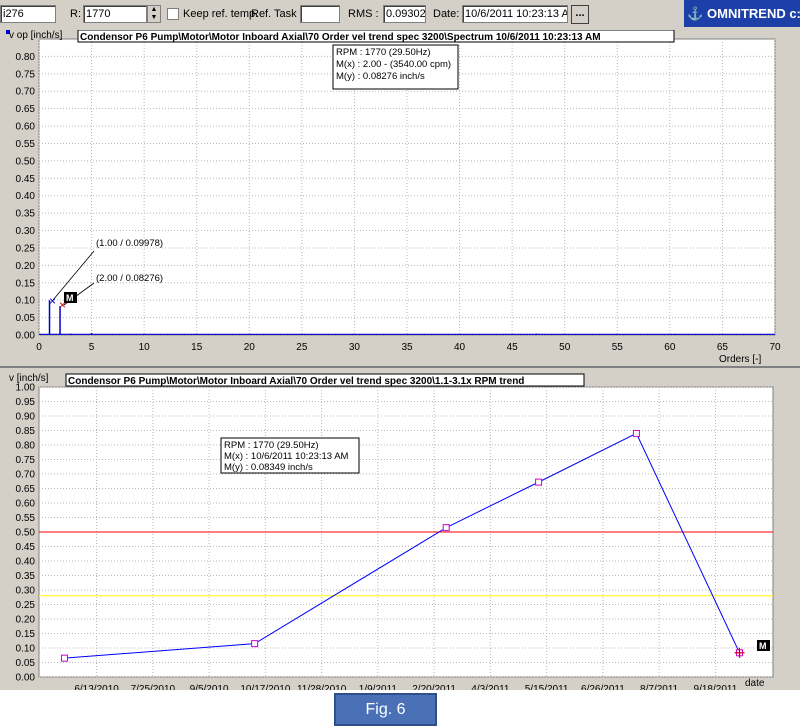 Image resolution: width=800 pixels, height=726 pixels. What do you see at coordinates (145, 347) in the screenshot?
I see `spectrum-x-tick: 10` at bounding box center [145, 347].